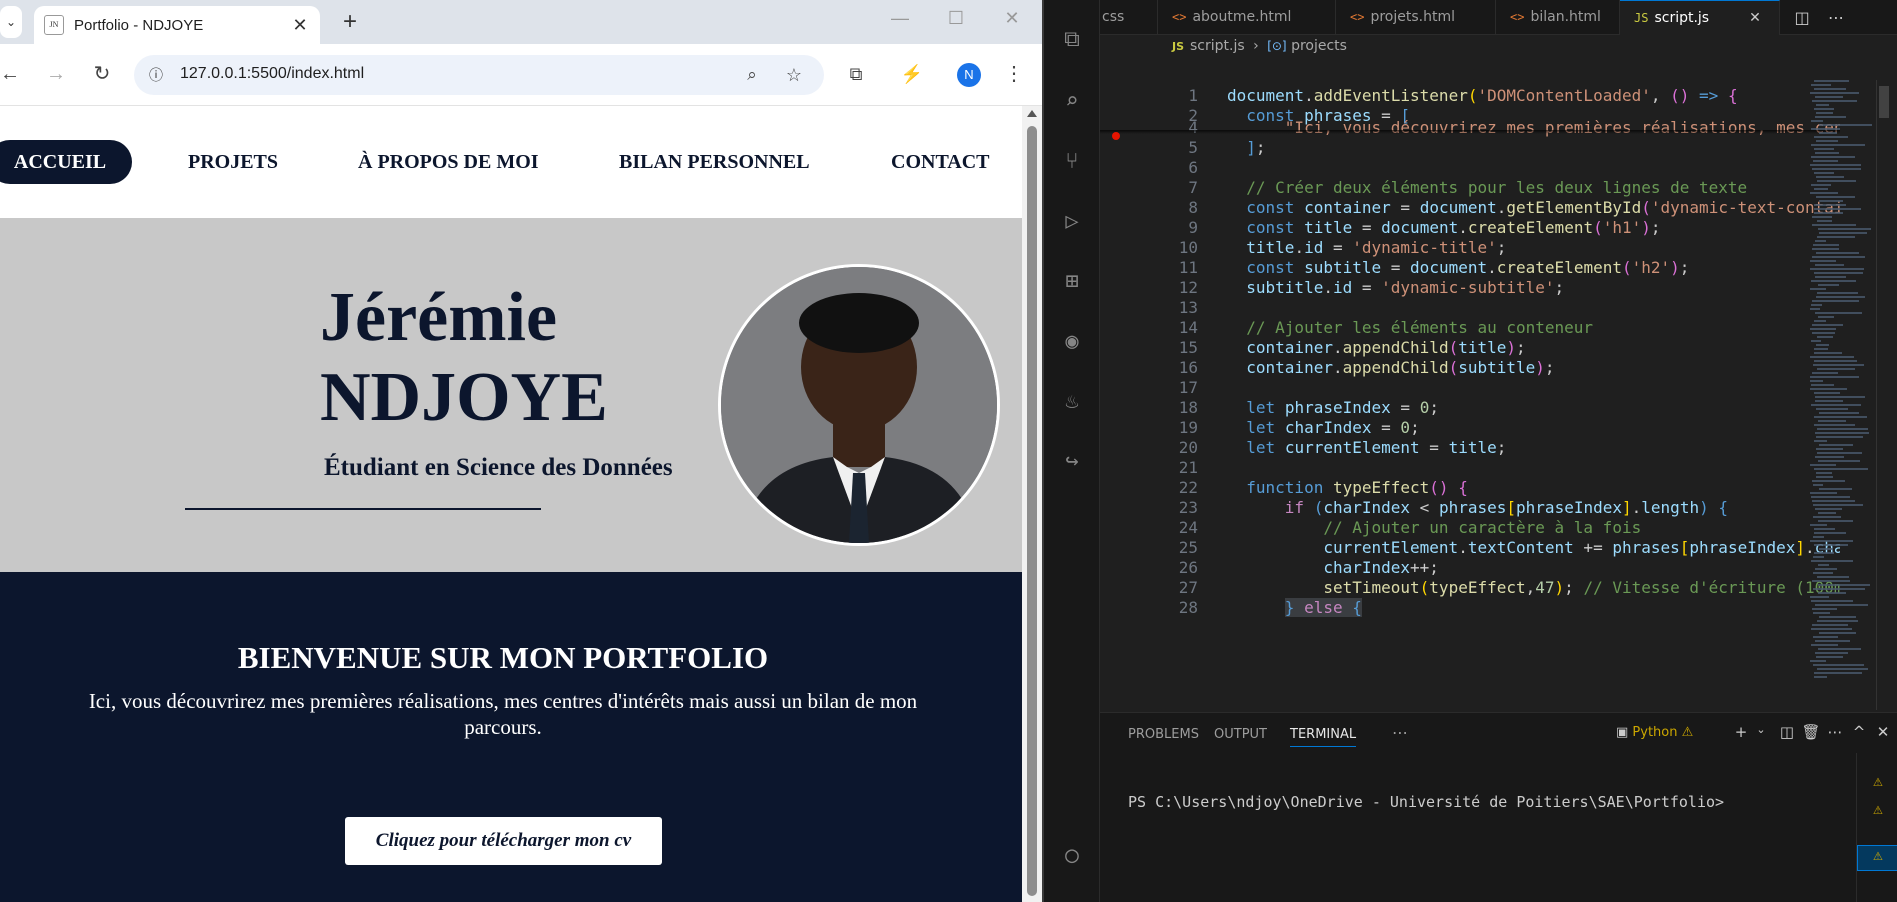 The image size is (1897, 902). I want to click on minimize-icon: —, so click(900, 18).